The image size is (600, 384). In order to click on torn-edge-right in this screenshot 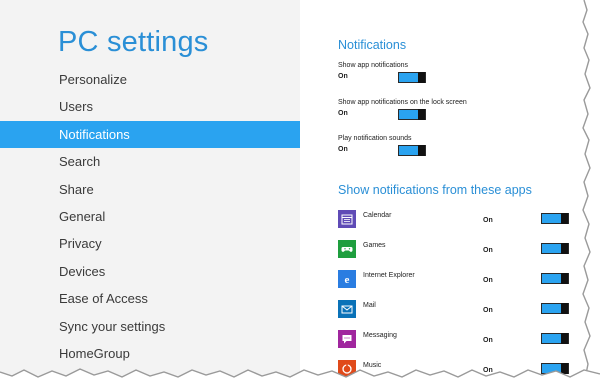, I will do `click(591, 192)`.